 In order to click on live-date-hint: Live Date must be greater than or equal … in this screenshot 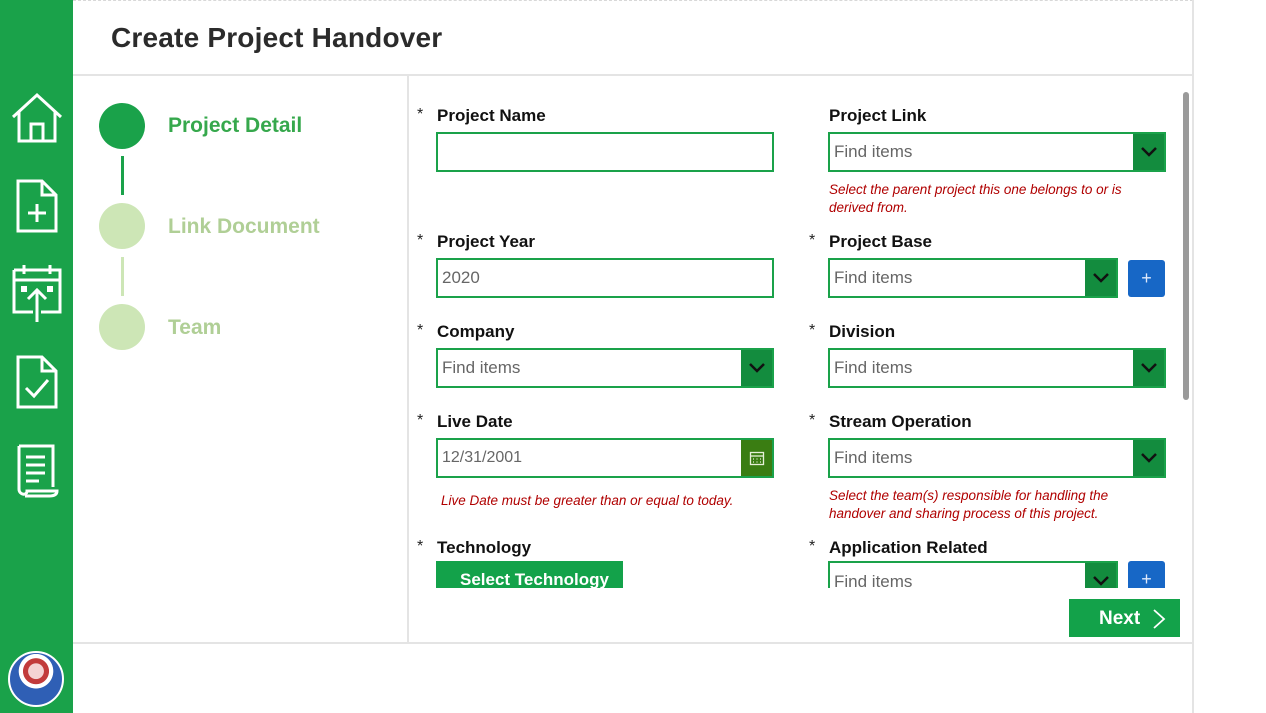, I will do `click(587, 500)`.